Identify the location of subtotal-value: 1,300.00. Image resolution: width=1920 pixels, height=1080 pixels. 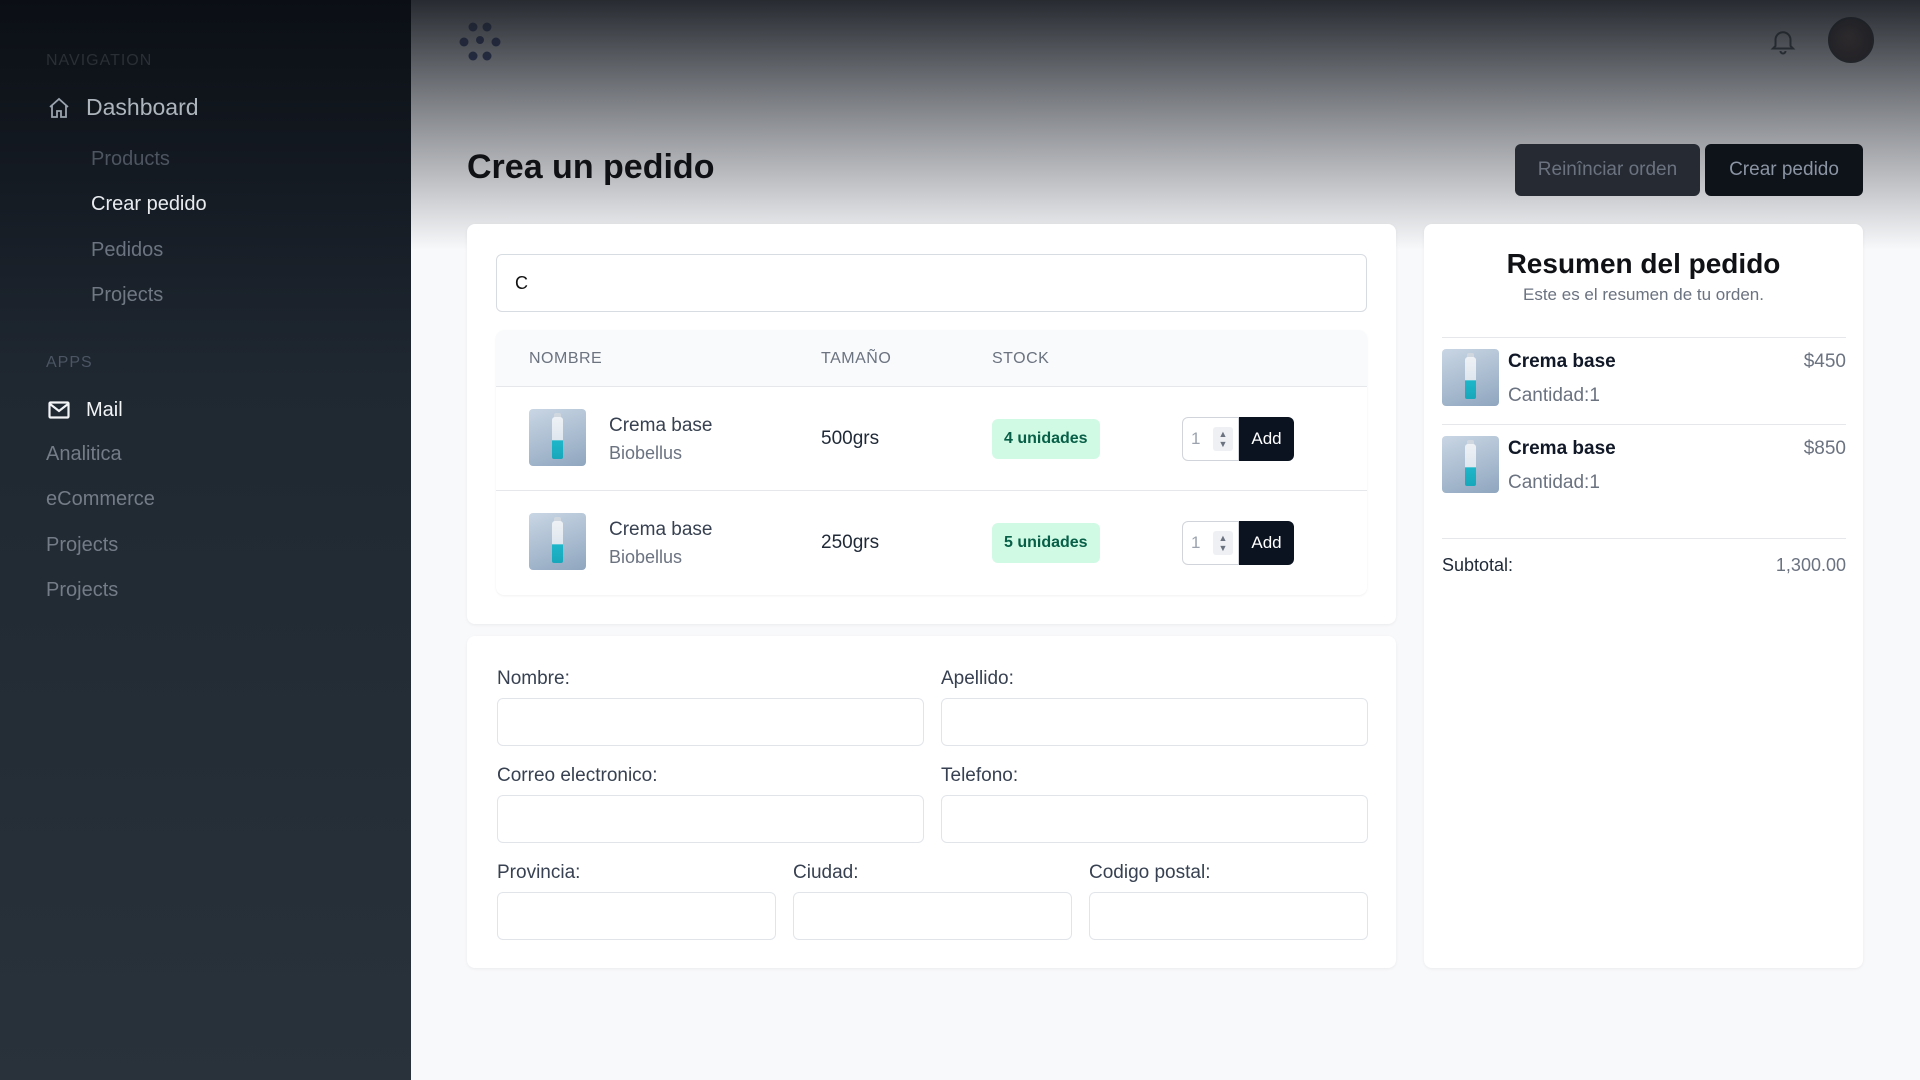
(1810, 565).